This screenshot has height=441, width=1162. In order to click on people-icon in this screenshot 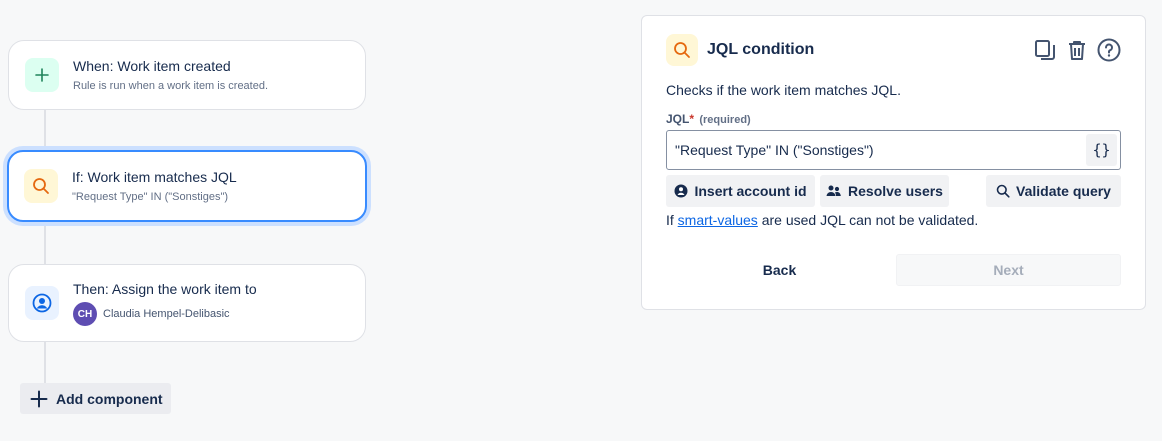, I will do `click(834, 191)`.